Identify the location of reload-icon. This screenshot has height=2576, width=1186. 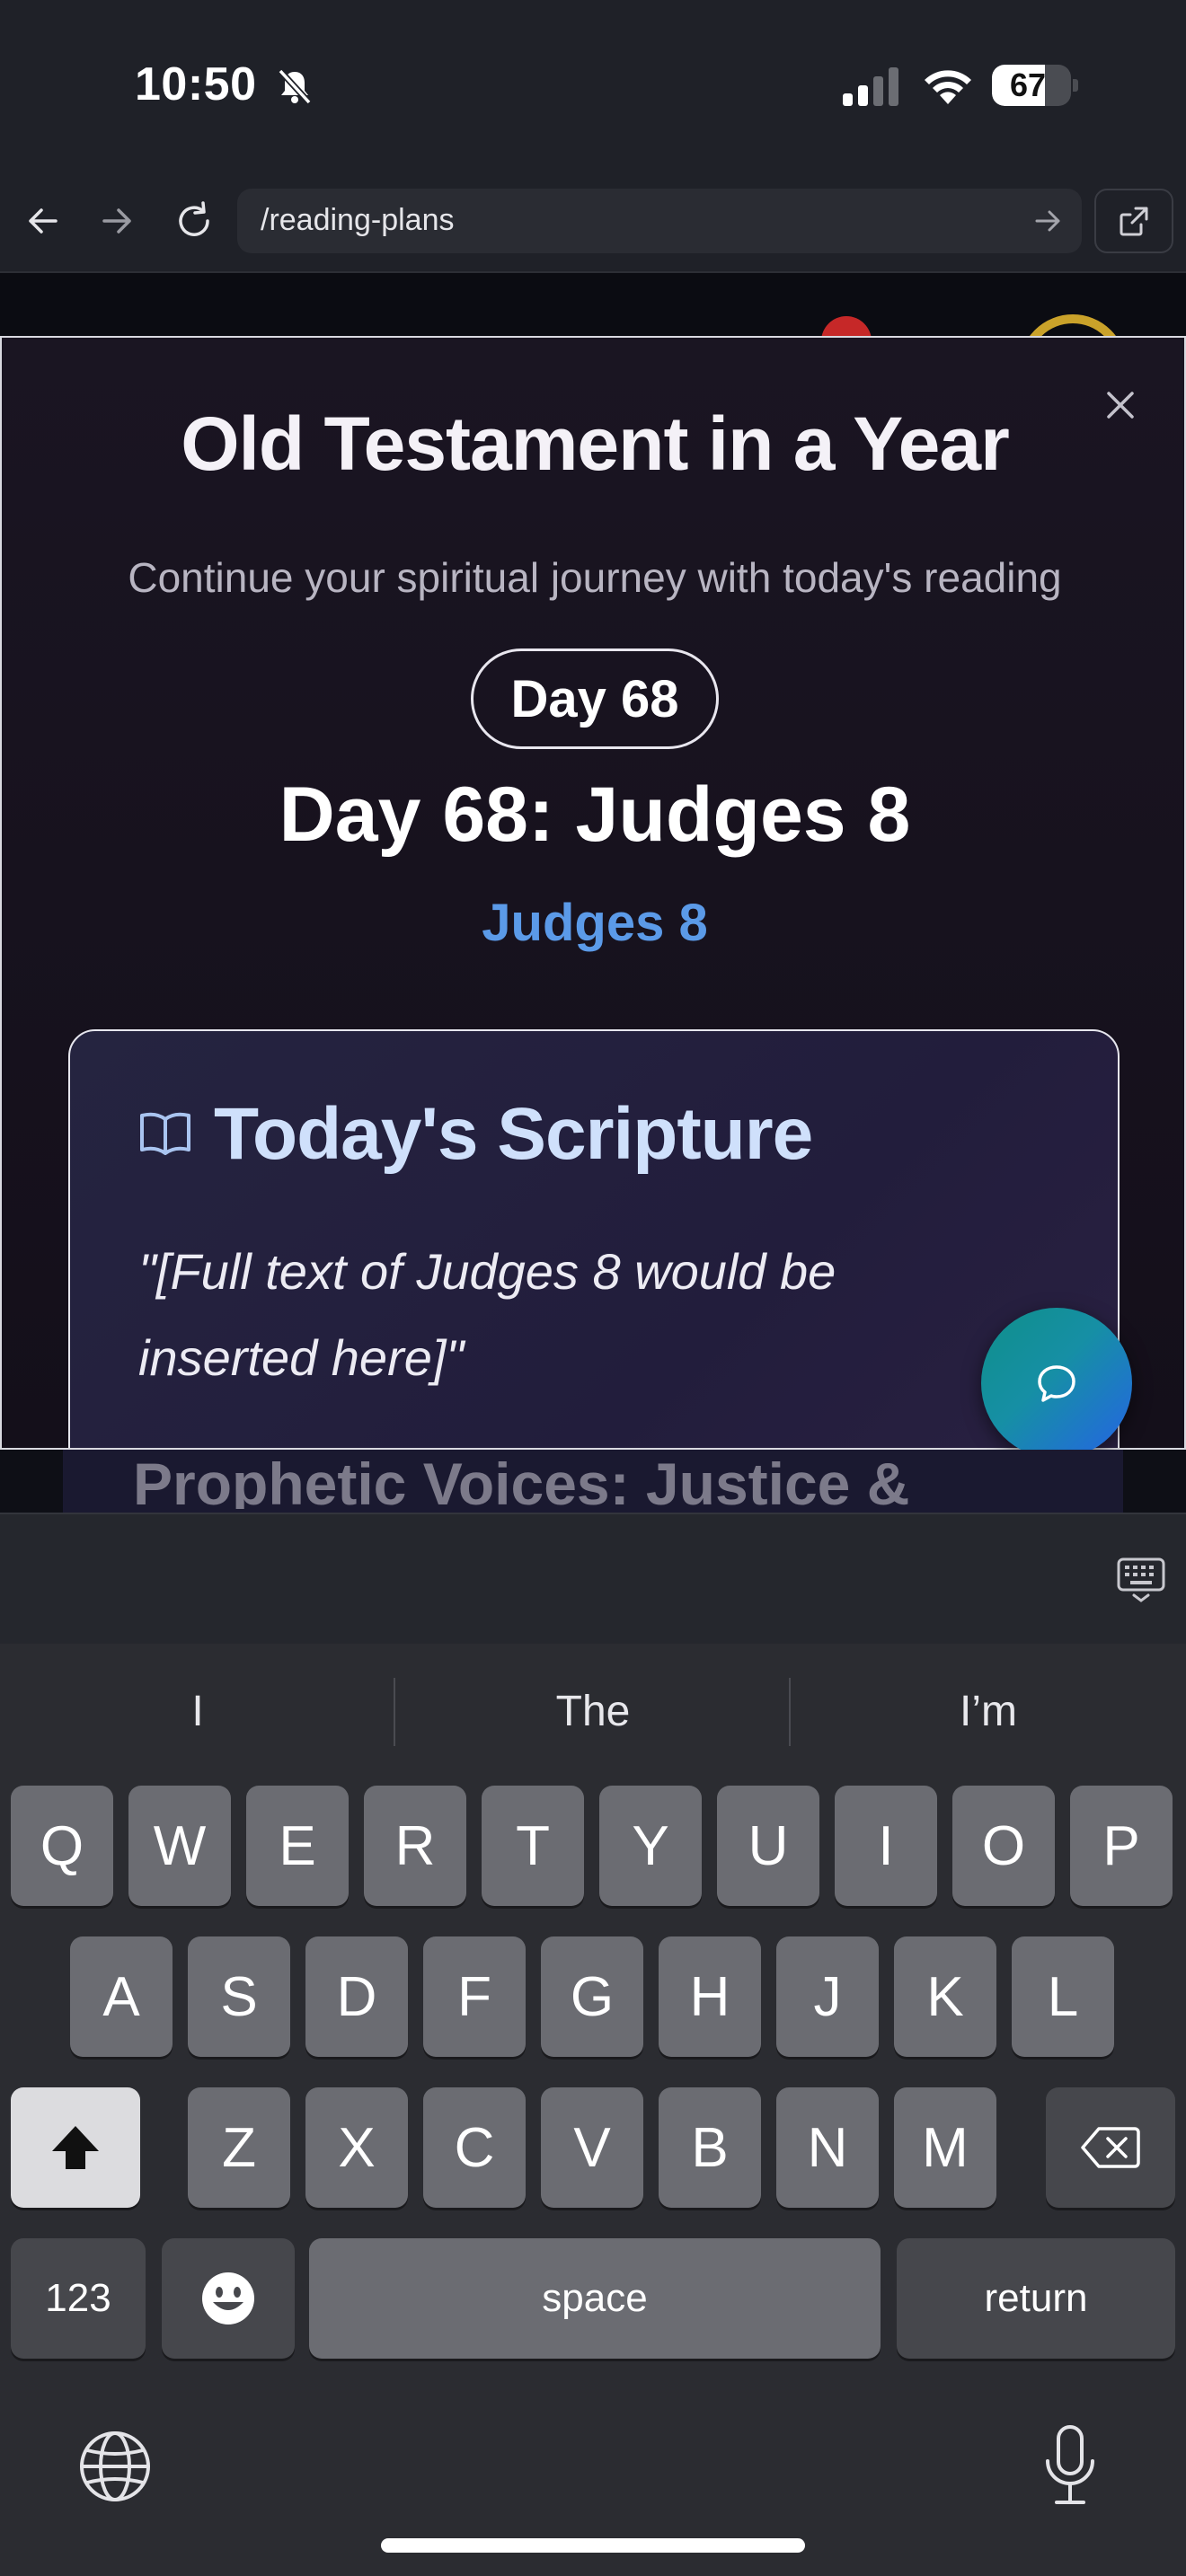
(194, 218).